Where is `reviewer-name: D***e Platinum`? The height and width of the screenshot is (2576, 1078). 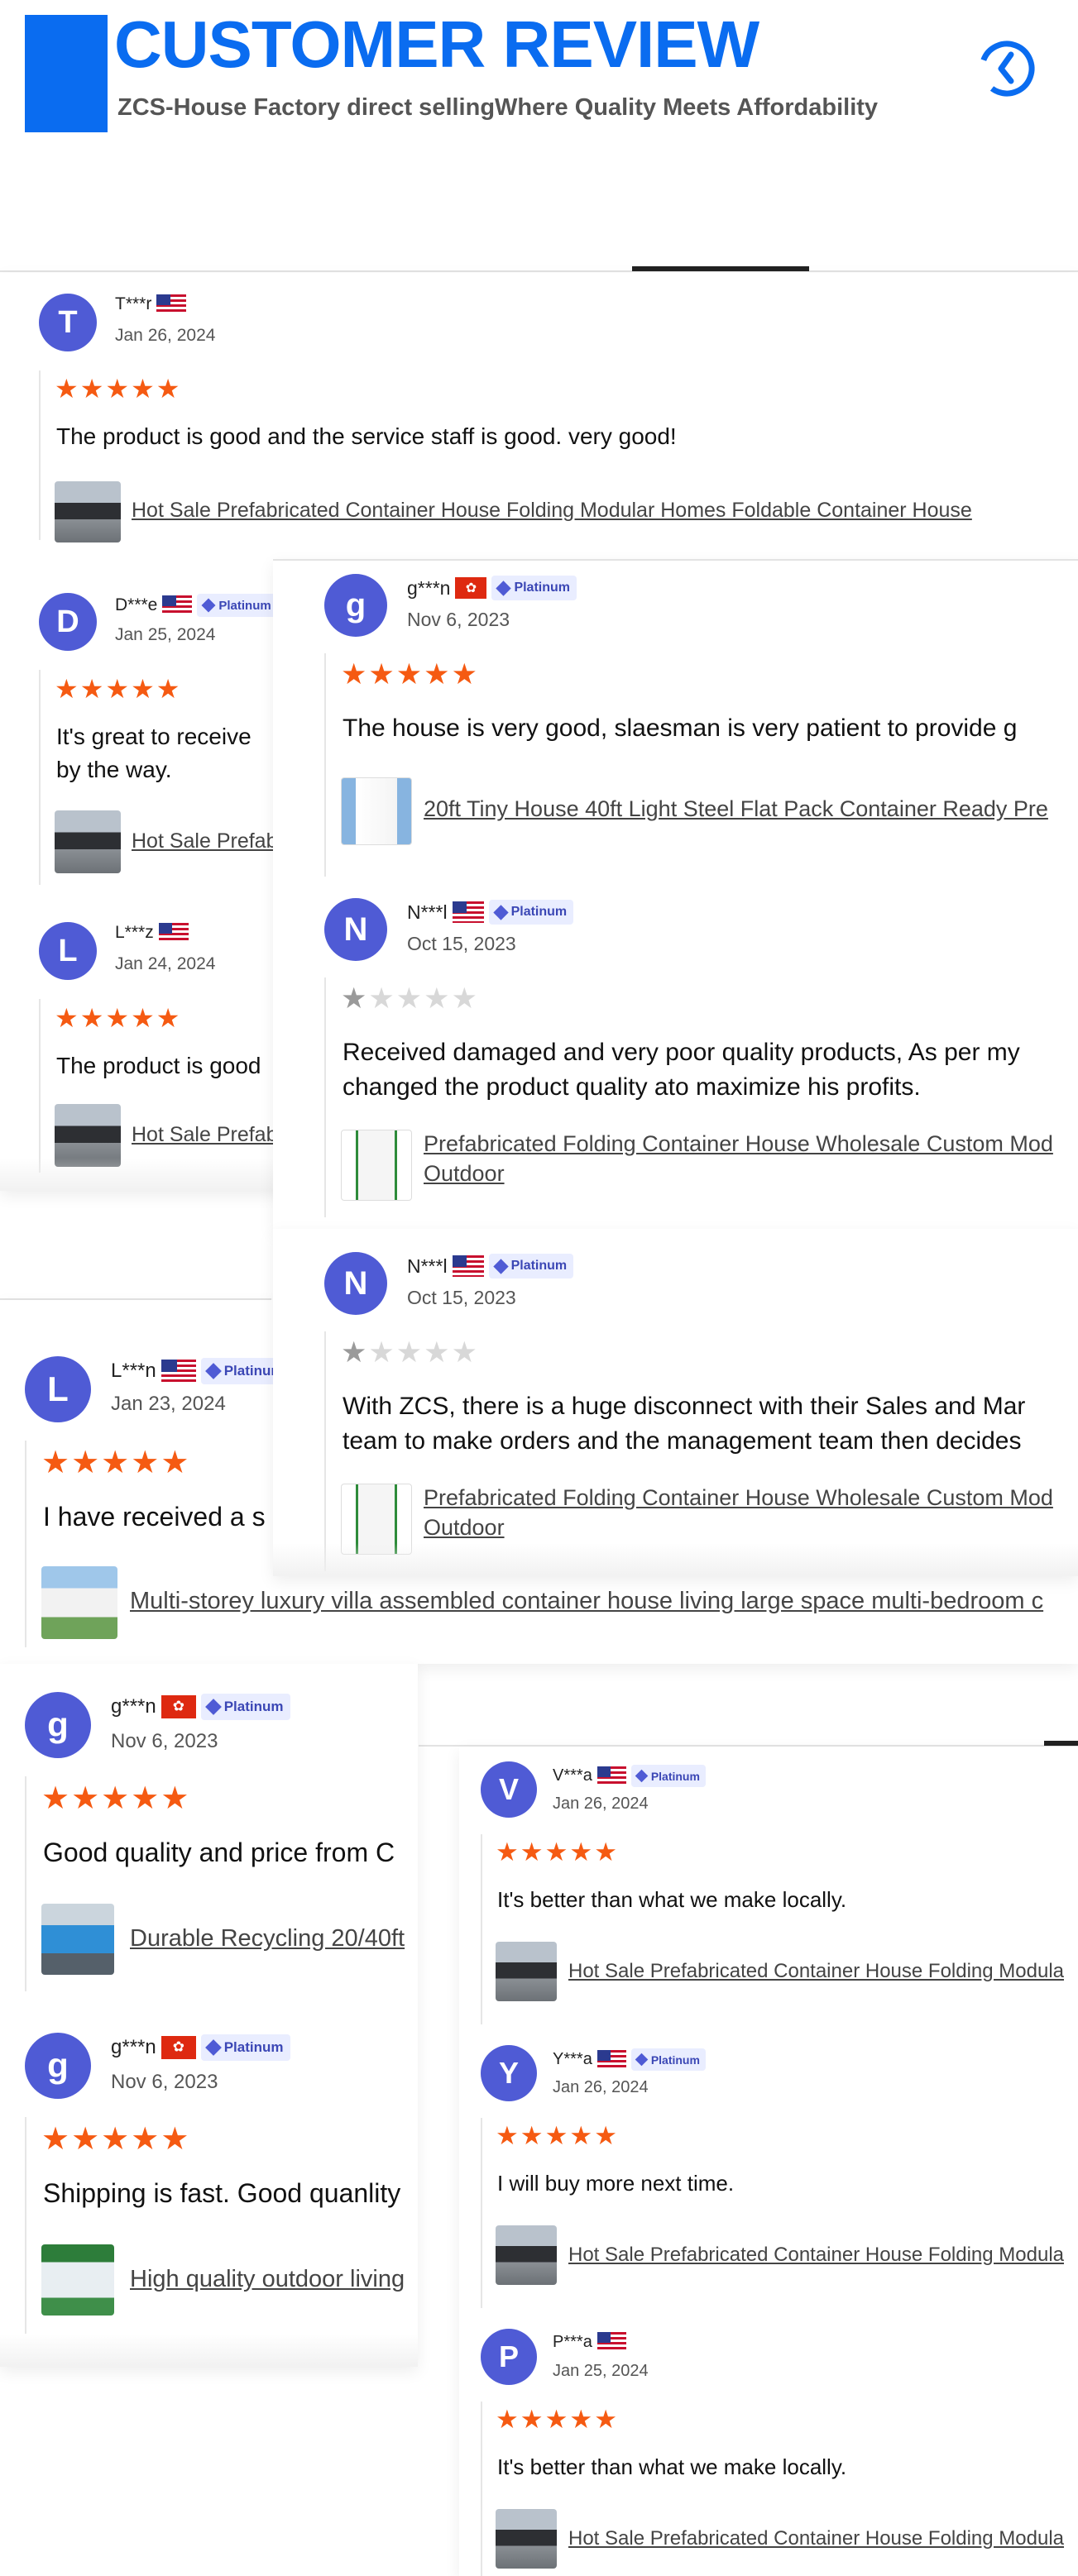 reviewer-name: D***e Platinum is located at coordinates (196, 605).